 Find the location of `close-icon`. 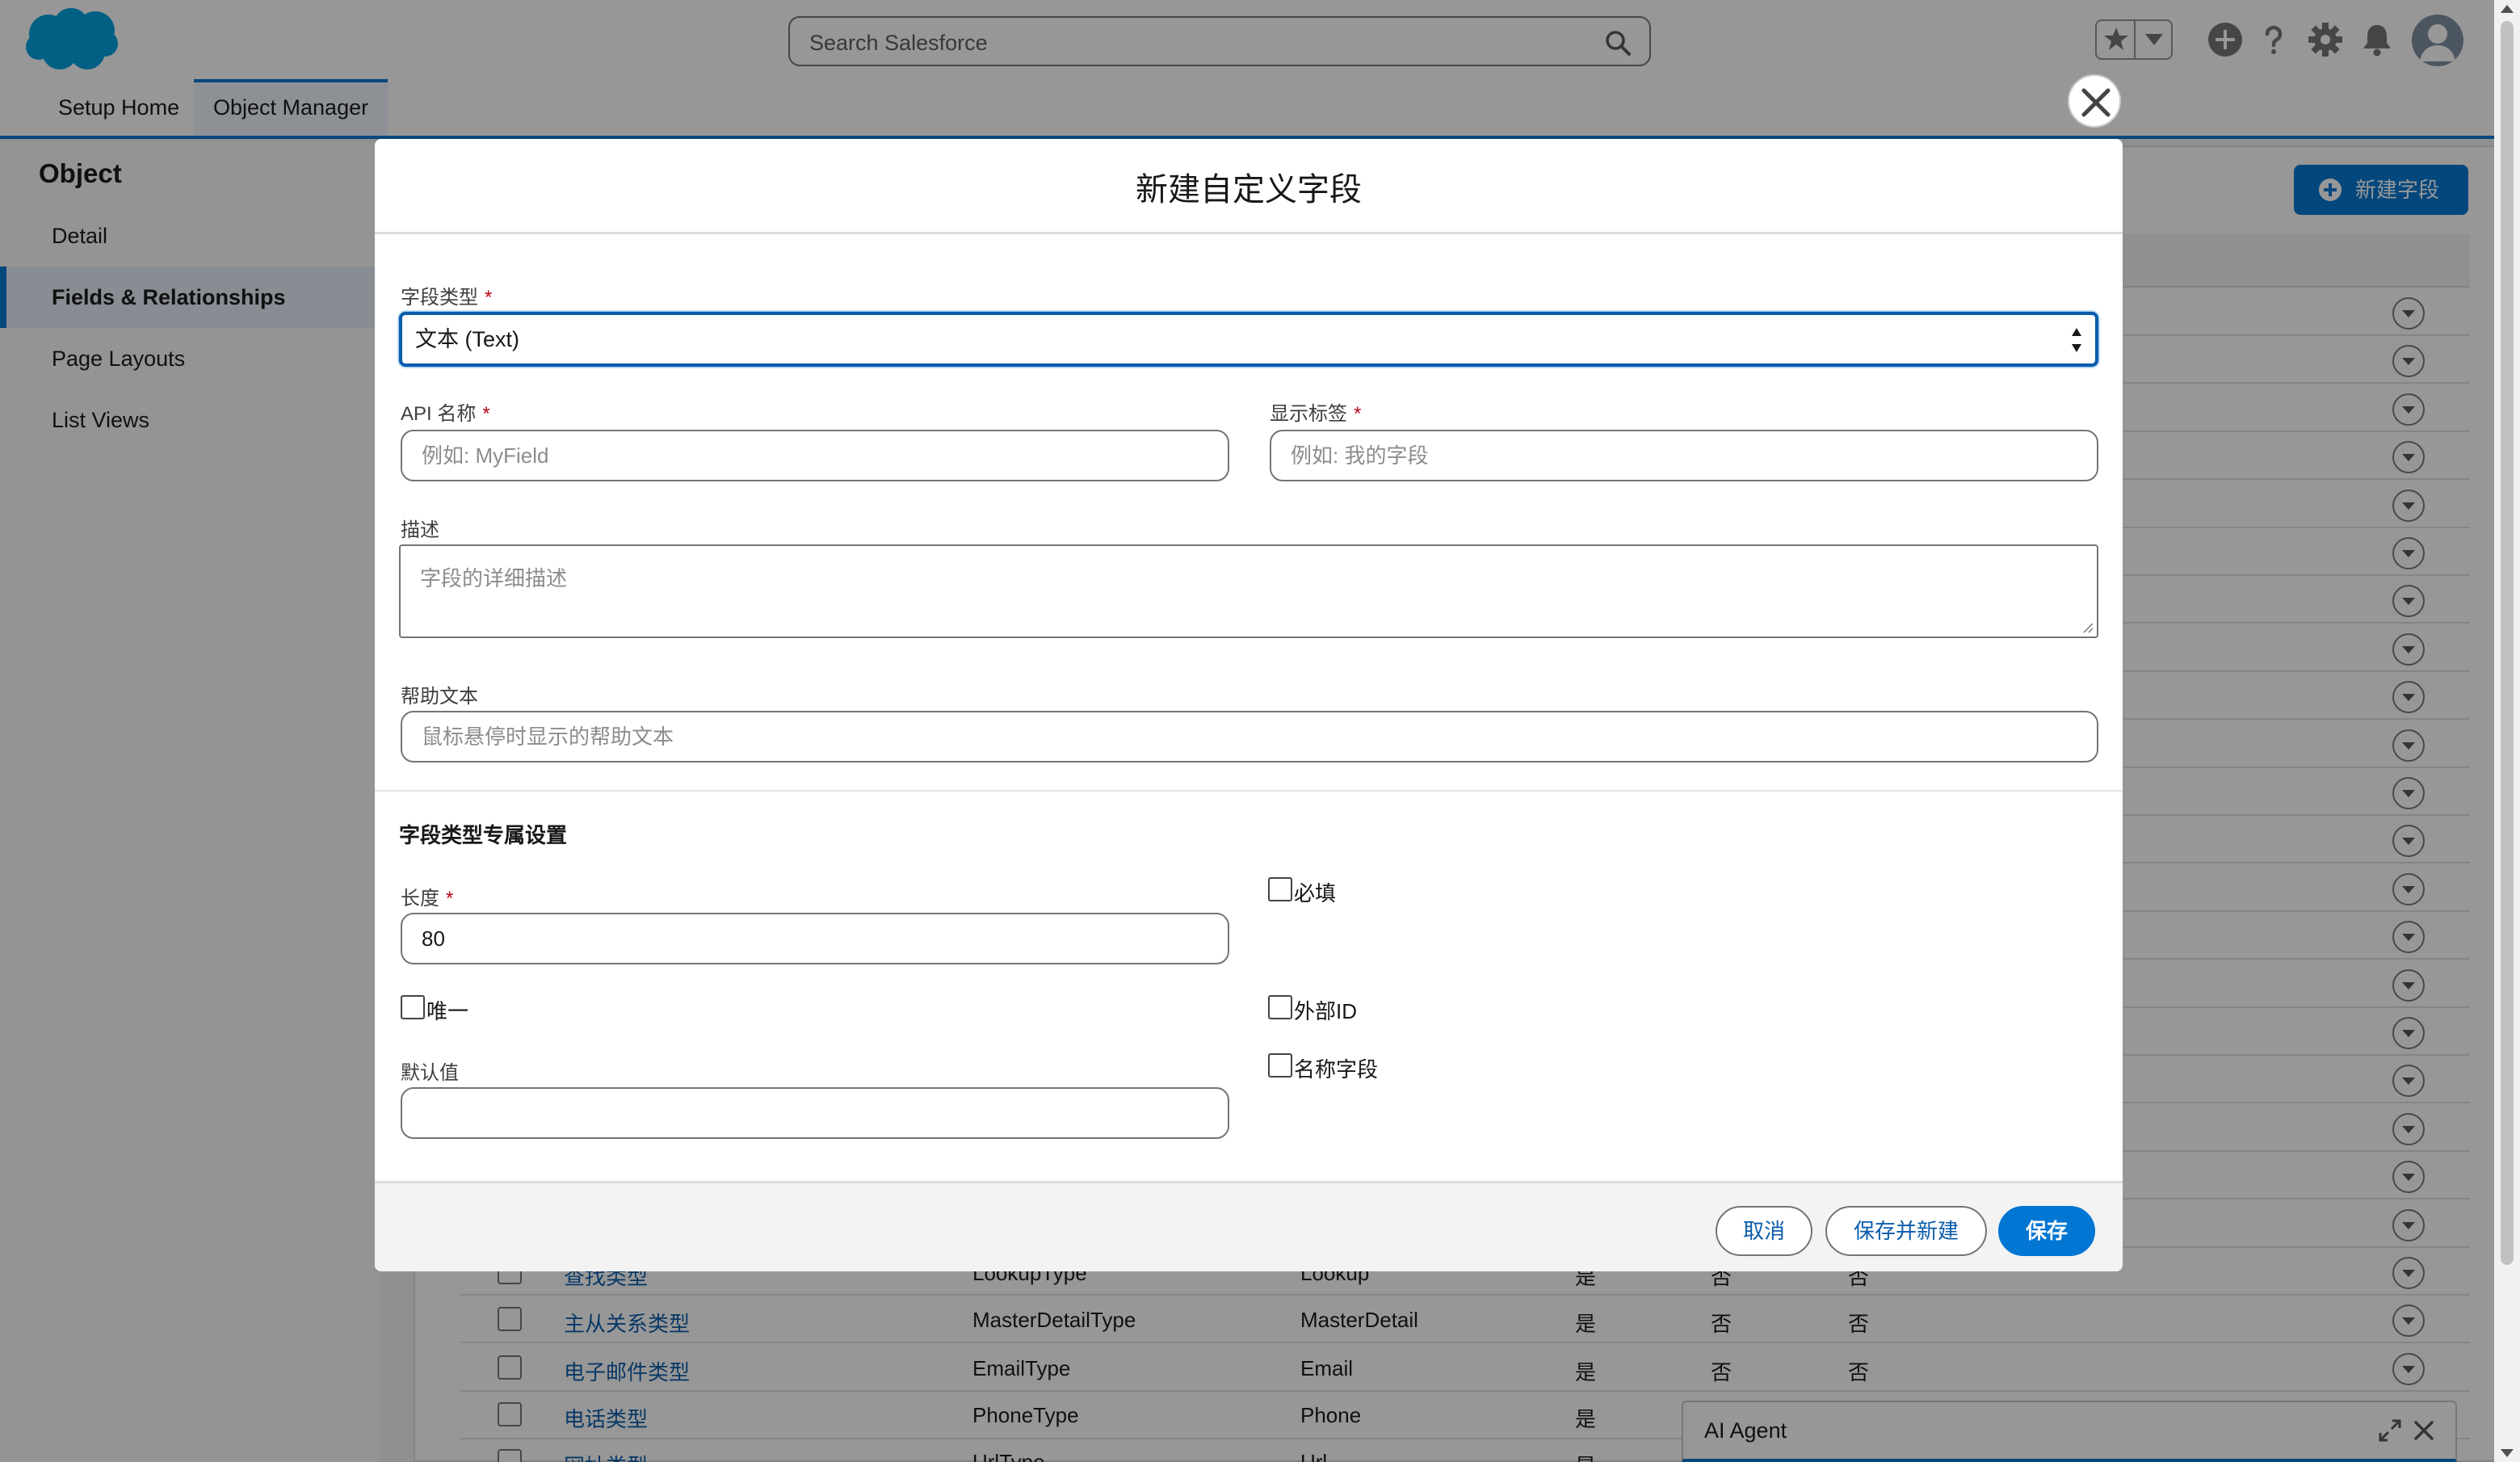

close-icon is located at coordinates (2095, 102).